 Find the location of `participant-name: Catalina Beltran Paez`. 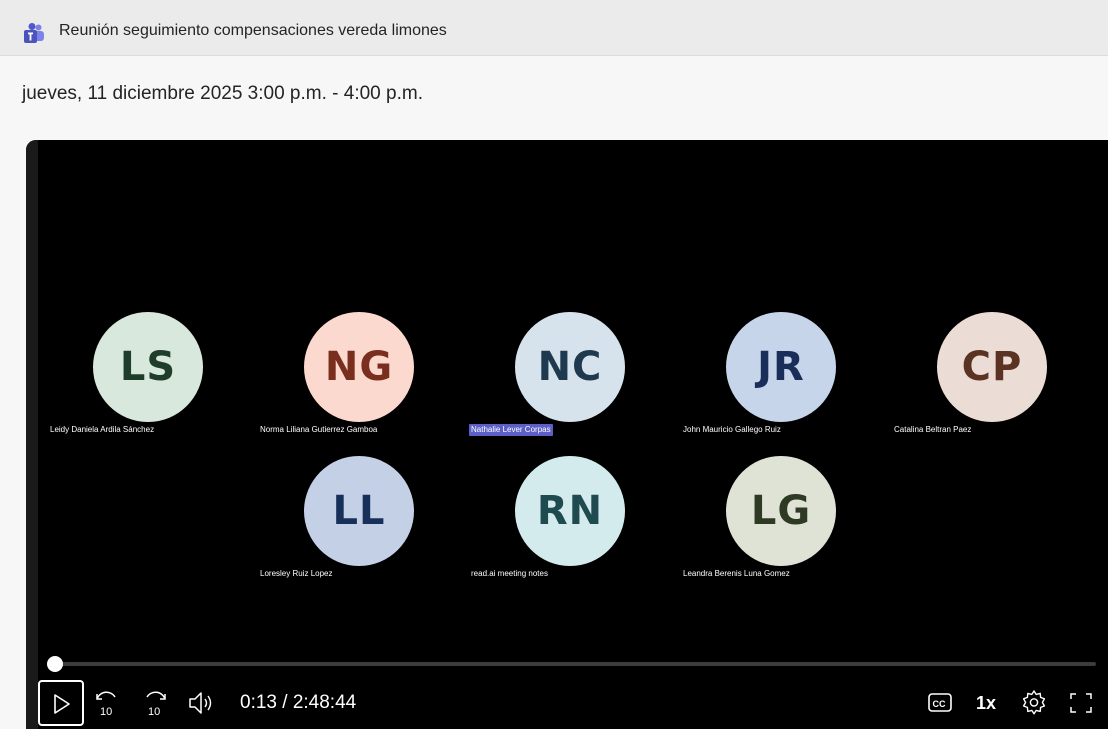

participant-name: Catalina Beltran Paez is located at coordinates (933, 429).